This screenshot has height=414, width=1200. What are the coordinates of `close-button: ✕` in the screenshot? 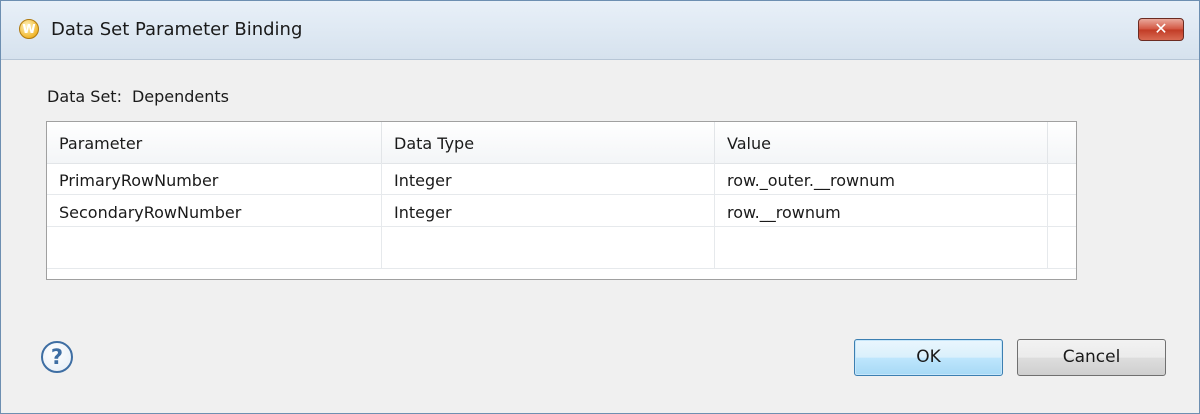 It's located at (1161, 29).